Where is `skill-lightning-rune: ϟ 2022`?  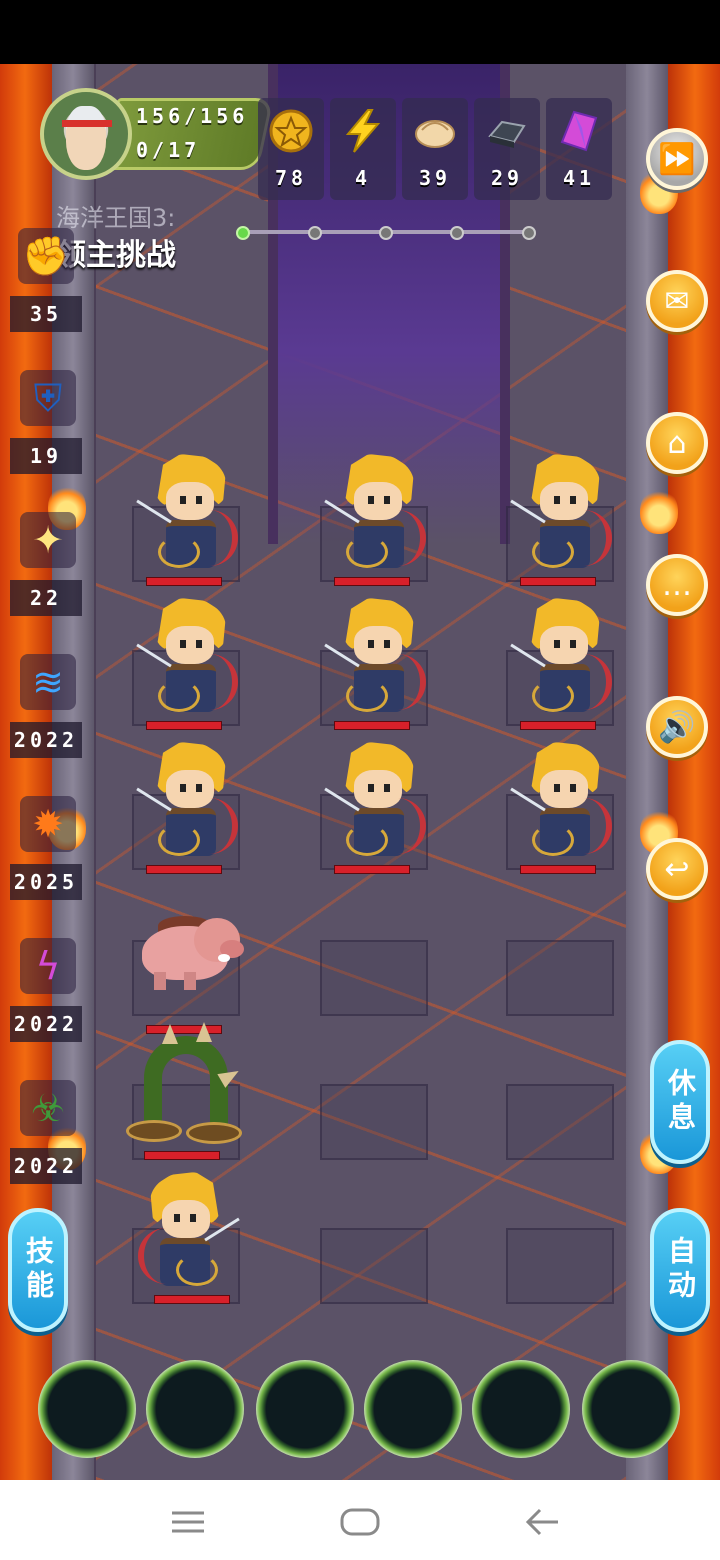
skill-lightning-rune: ϟ 2022 is located at coordinates (46, 1000).